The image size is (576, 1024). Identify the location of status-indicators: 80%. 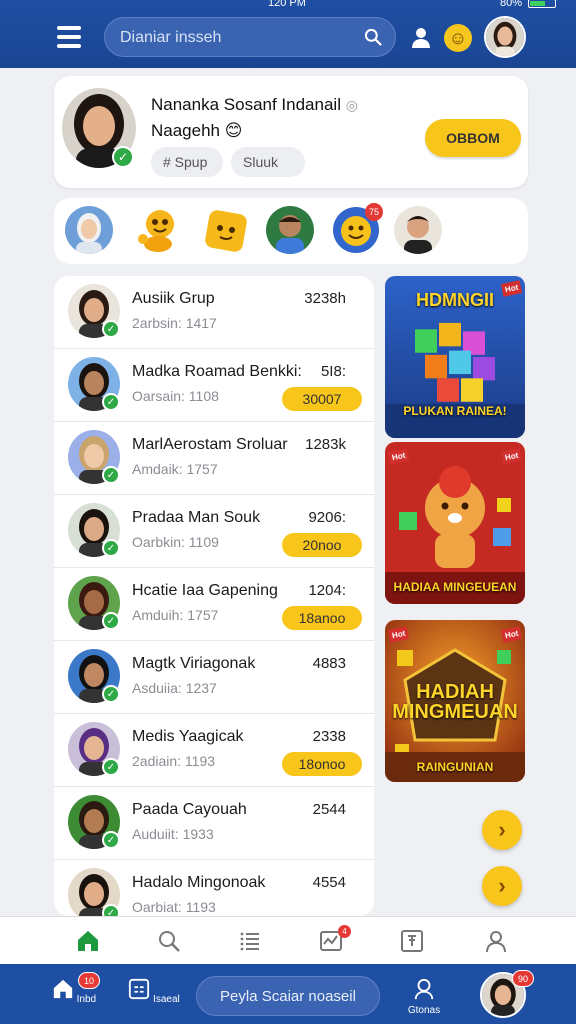
(528, 4).